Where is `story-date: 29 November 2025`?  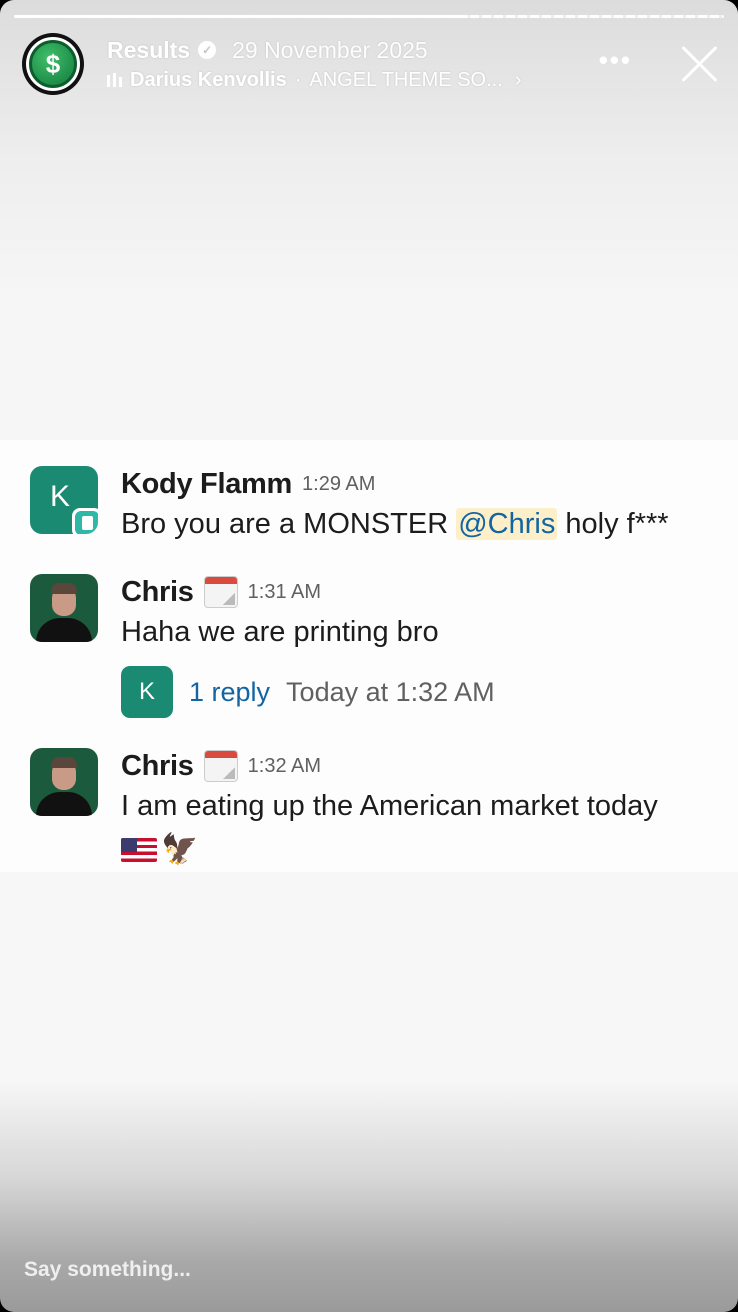
story-date: 29 November 2025 is located at coordinates (330, 49).